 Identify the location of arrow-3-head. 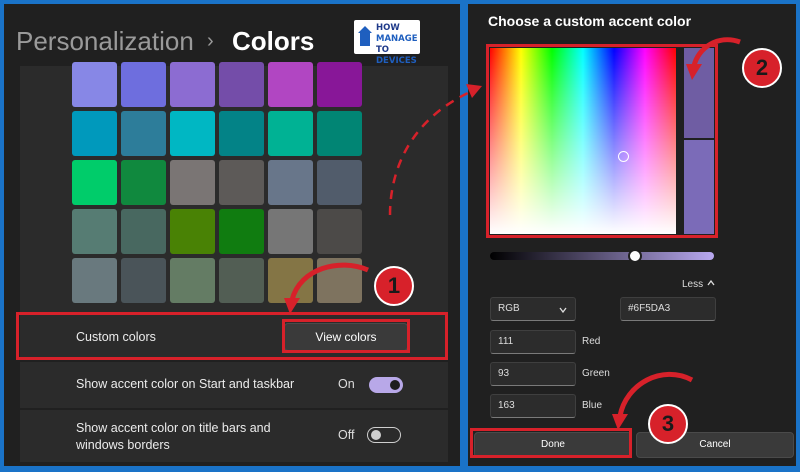
(620, 422).